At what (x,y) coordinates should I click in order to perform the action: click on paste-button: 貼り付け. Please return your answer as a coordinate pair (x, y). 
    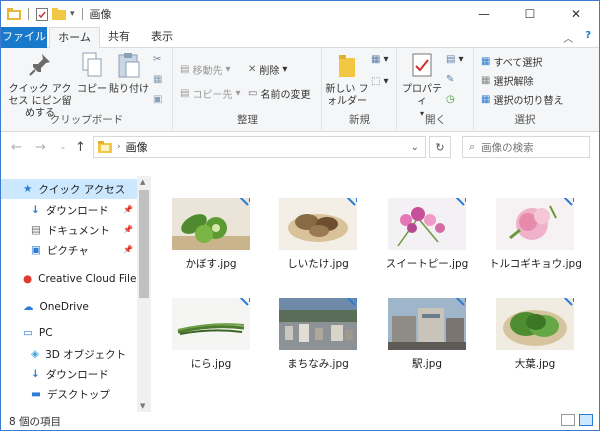
    Looking at the image, I should click on (129, 74).